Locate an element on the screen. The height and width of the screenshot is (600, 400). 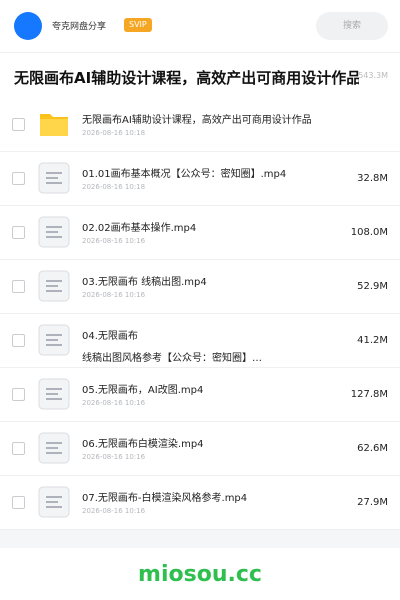
list-item: 02.02画布基本操作.mp4 2026-08-16 10:16 108.0M is located at coordinates (200, 233).